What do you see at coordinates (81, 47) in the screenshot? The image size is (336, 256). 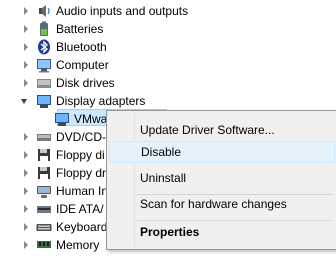 I see `tree-item-label: Bluetooth` at bounding box center [81, 47].